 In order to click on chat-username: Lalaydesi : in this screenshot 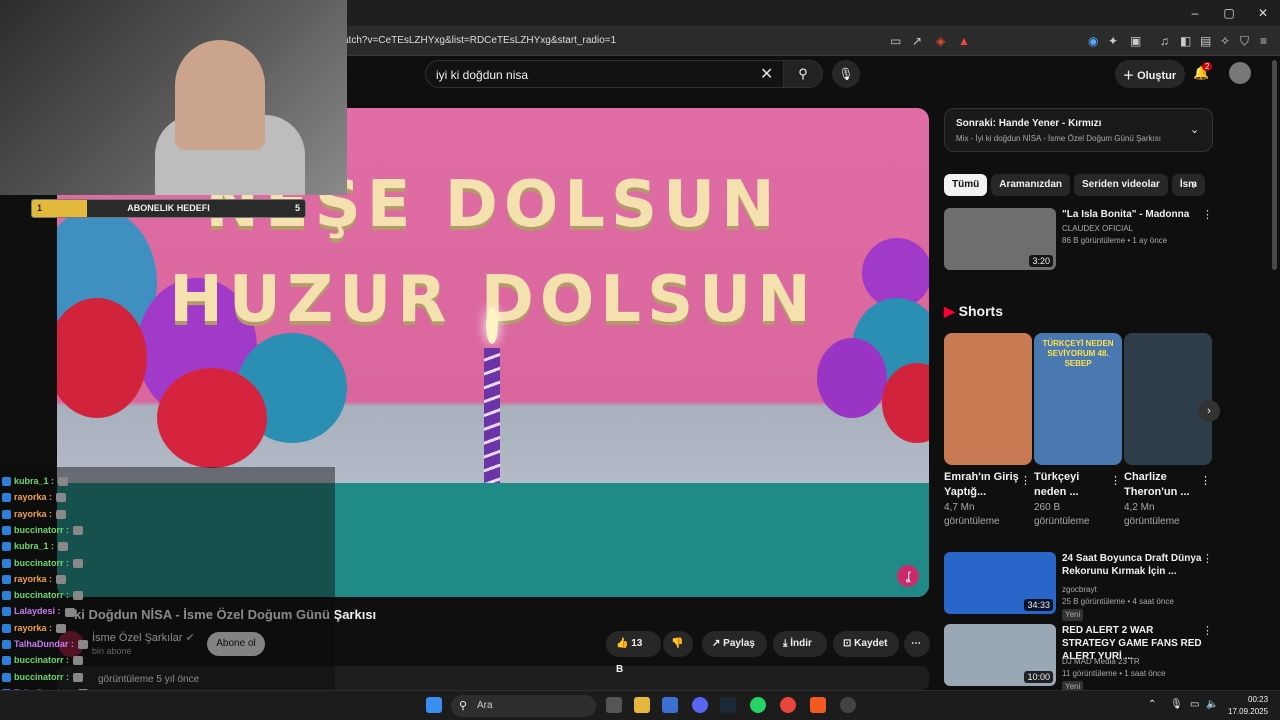, I will do `click(37, 611)`.